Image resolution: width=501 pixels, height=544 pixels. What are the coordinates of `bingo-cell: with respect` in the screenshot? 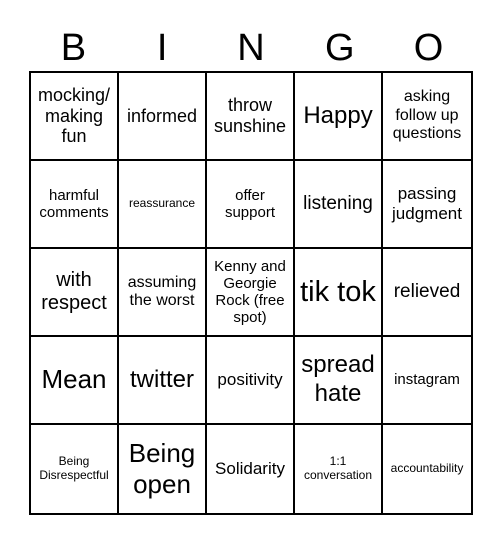 It's located at (75, 293).